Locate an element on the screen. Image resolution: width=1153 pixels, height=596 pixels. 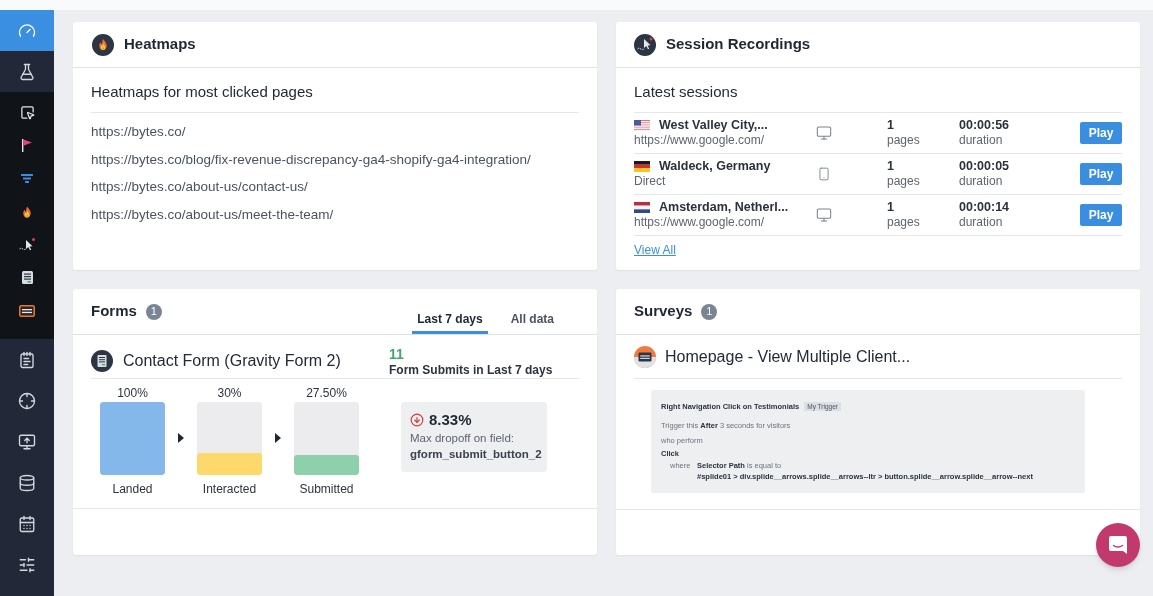
page-link: https://bytes.co/about-us/contact-us/ is located at coordinates (199, 187).